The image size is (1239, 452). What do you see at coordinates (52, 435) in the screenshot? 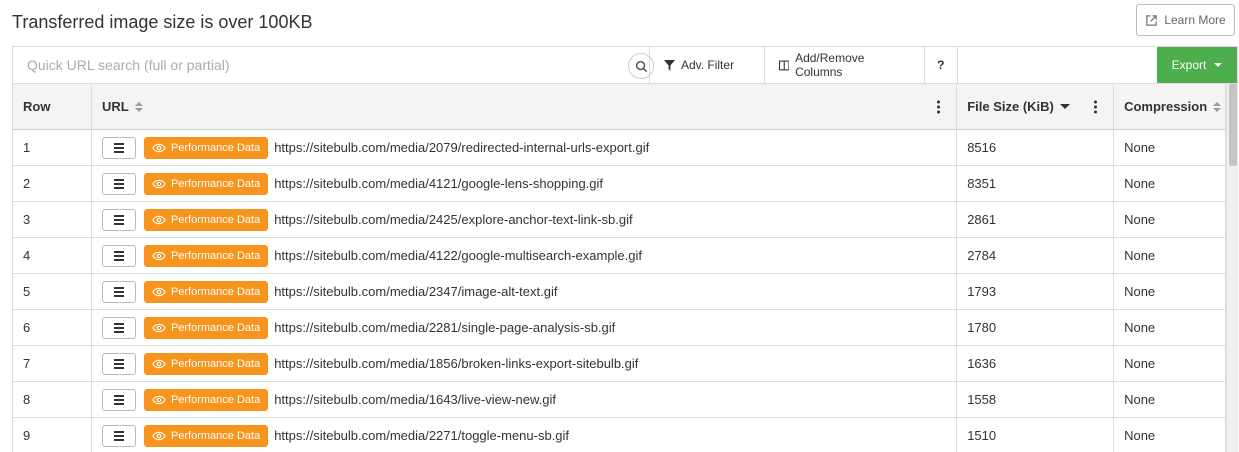
I see `row-number-cell: 9` at bounding box center [52, 435].